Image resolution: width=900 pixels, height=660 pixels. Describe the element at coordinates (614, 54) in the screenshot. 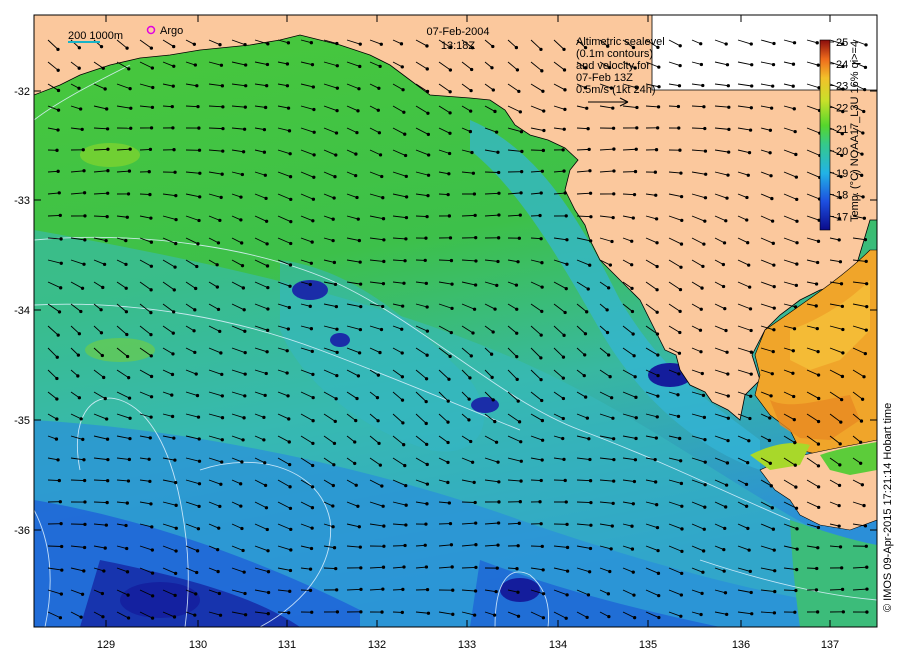

I see `legend-line-1: (0.1m contours)` at that location.